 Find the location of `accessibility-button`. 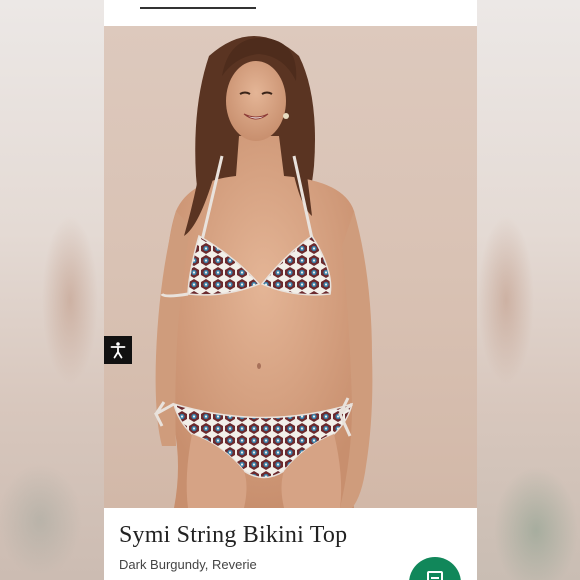

accessibility-button is located at coordinates (118, 350).